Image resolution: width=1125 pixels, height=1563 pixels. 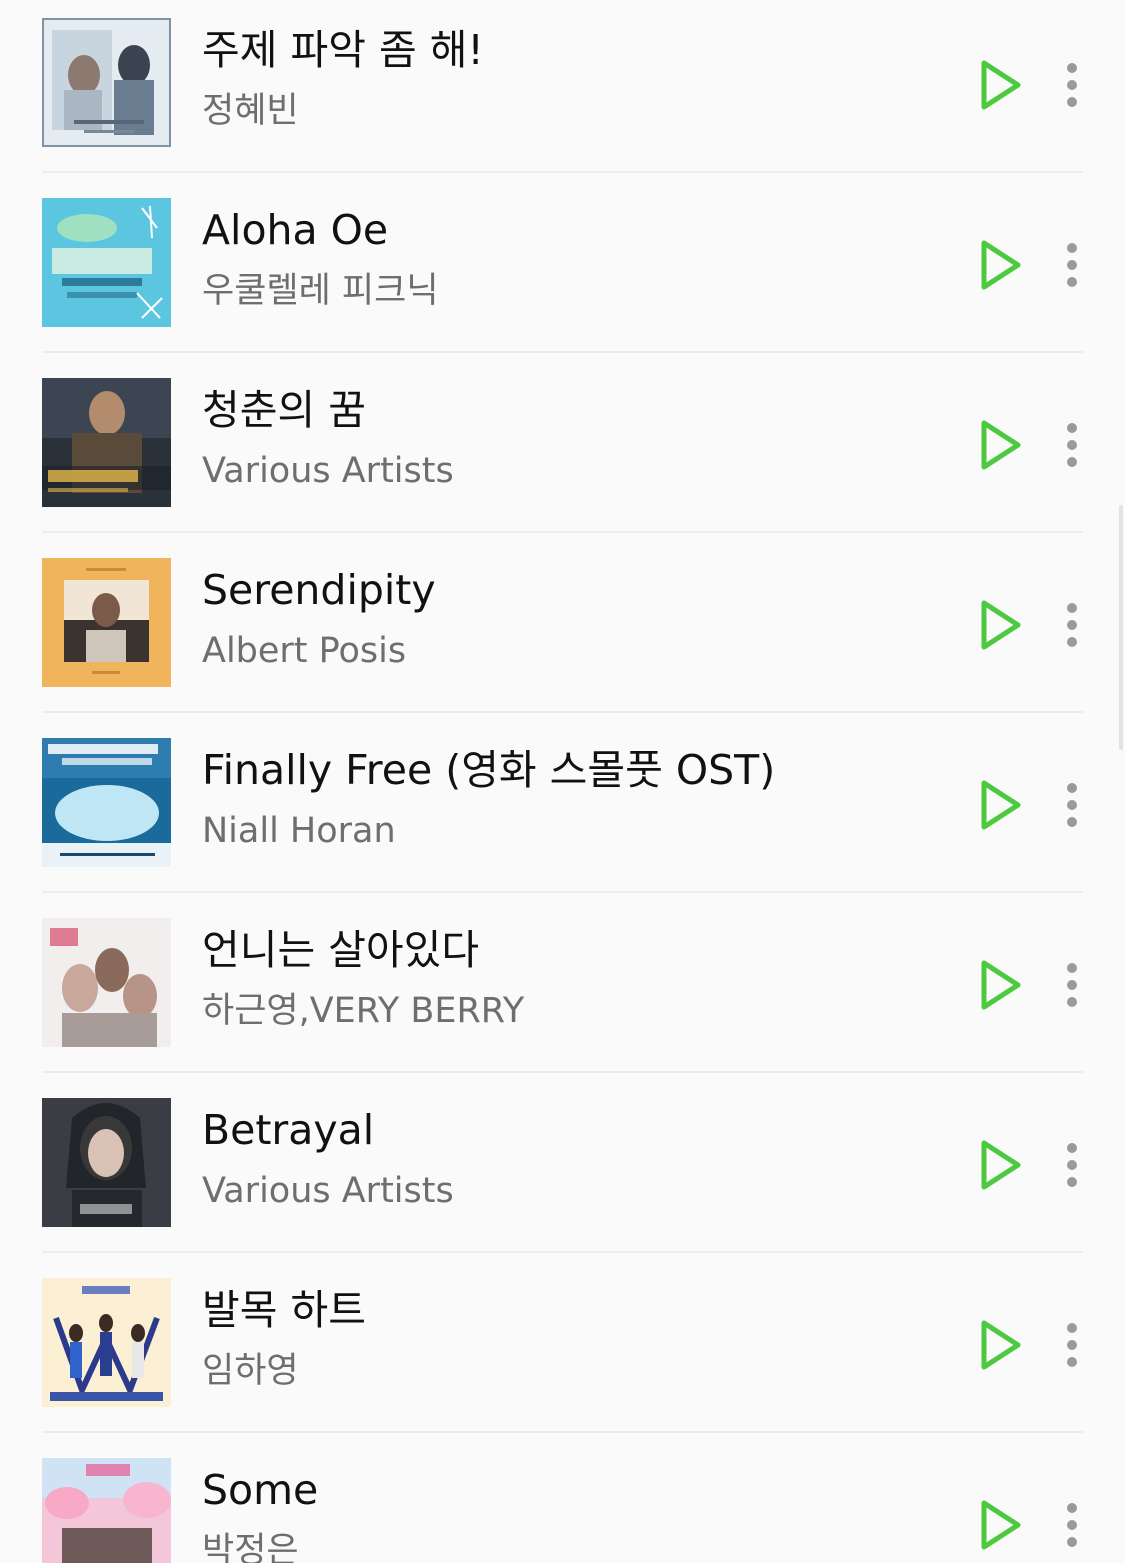 What do you see at coordinates (284, 1310) in the screenshot?
I see `song-title: 발목 하트` at bounding box center [284, 1310].